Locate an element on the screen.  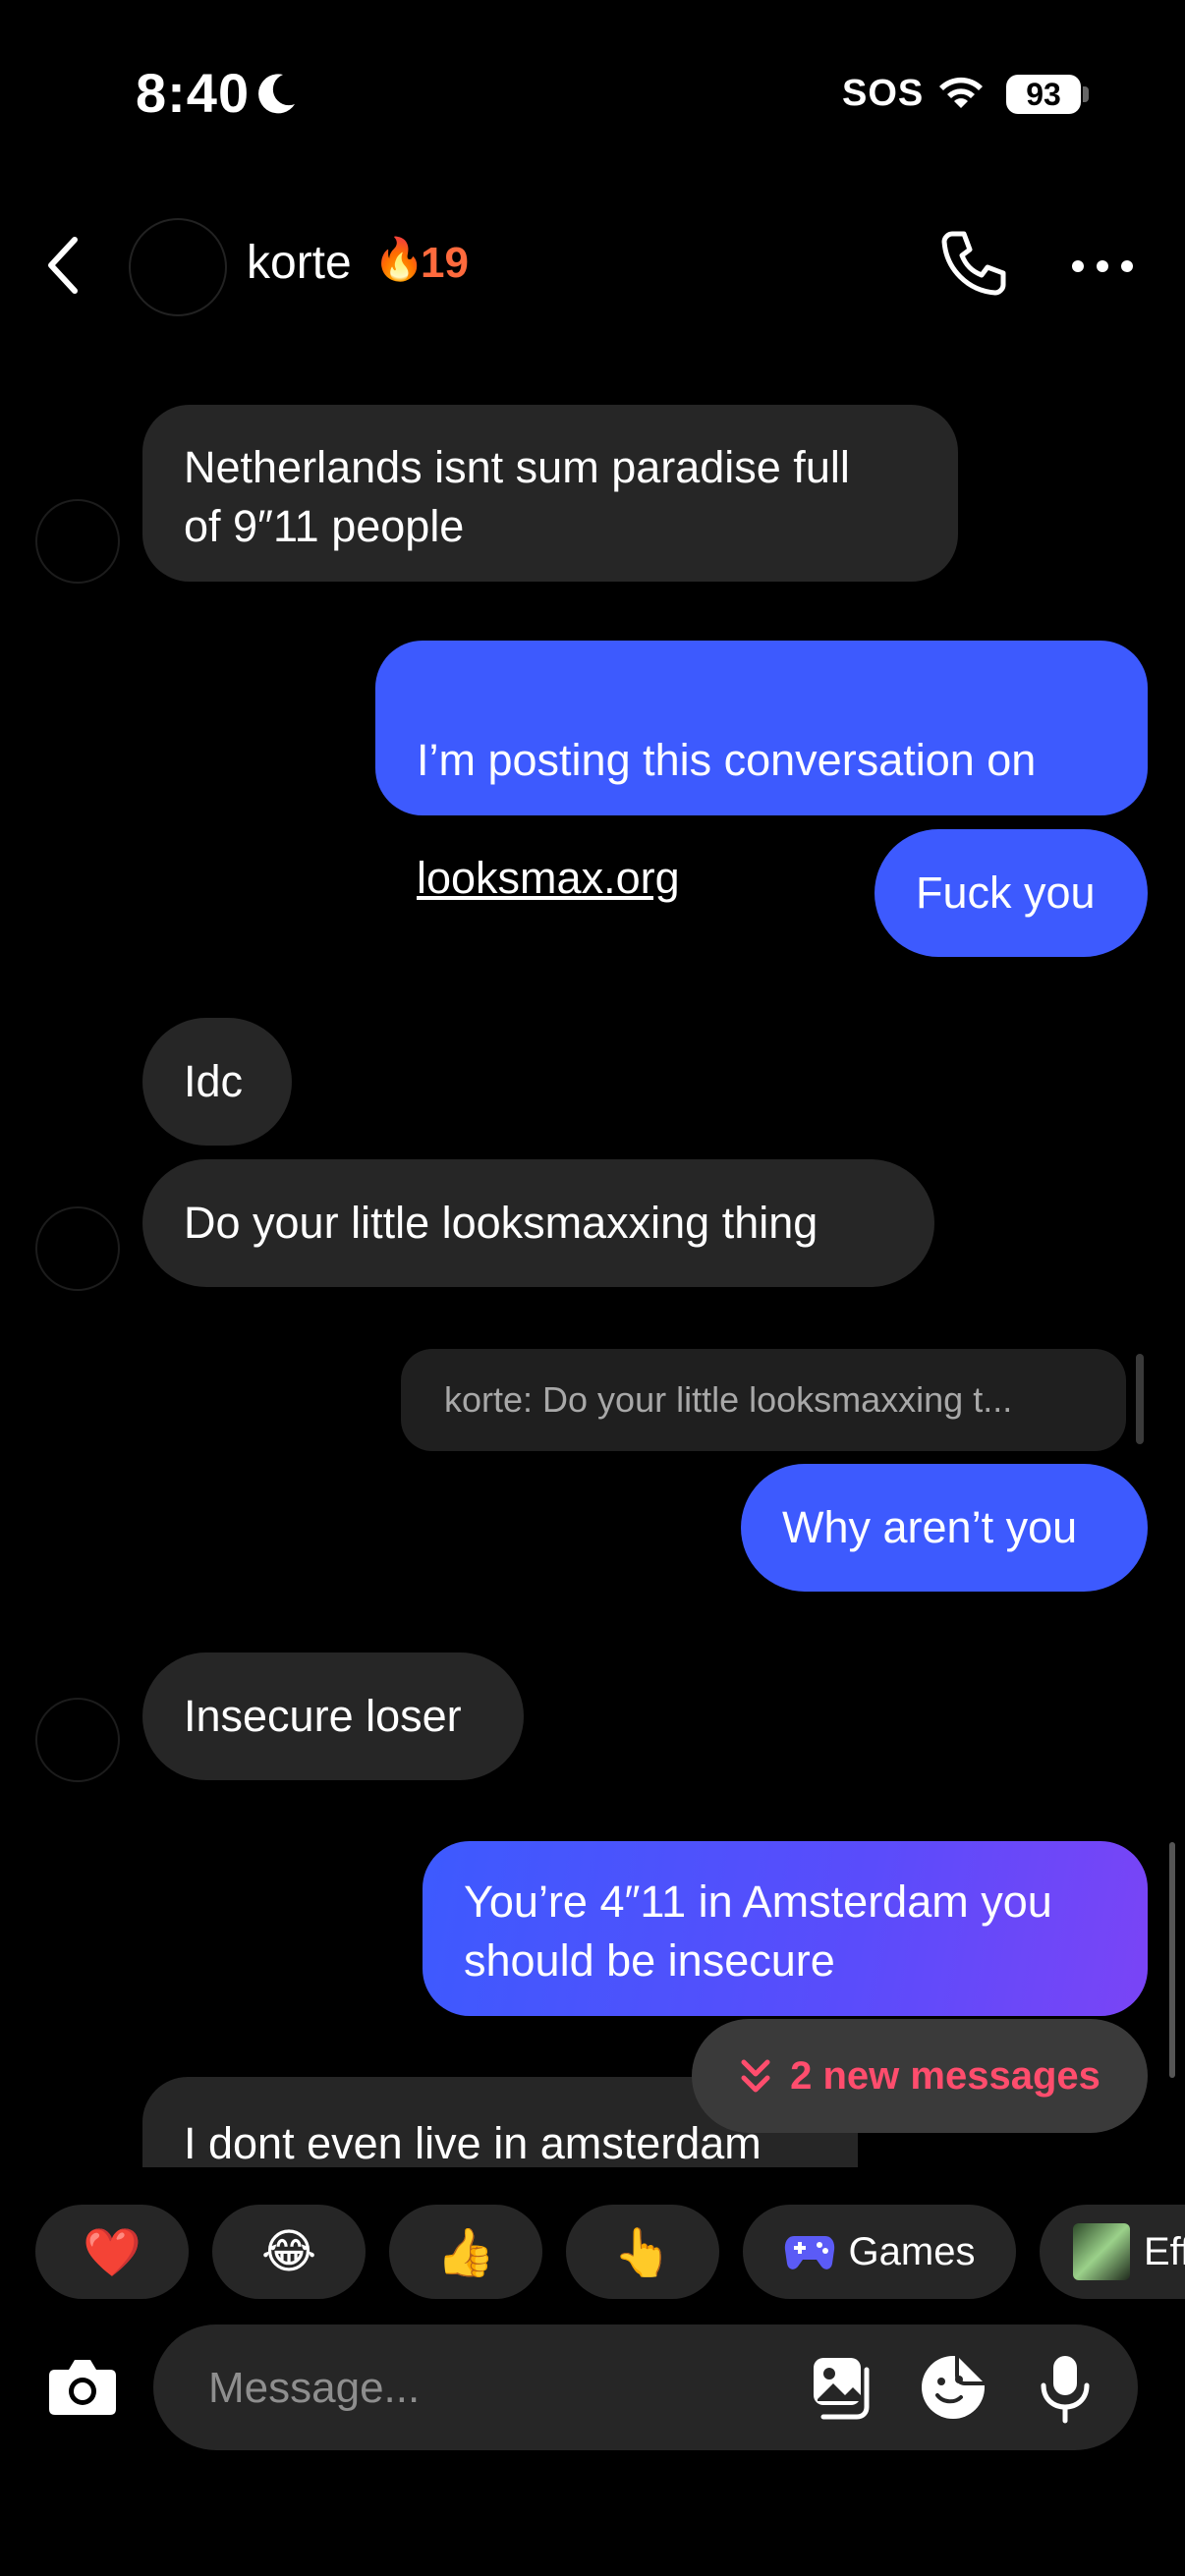
battery-indicator: 93 is located at coordinates (1044, 94).